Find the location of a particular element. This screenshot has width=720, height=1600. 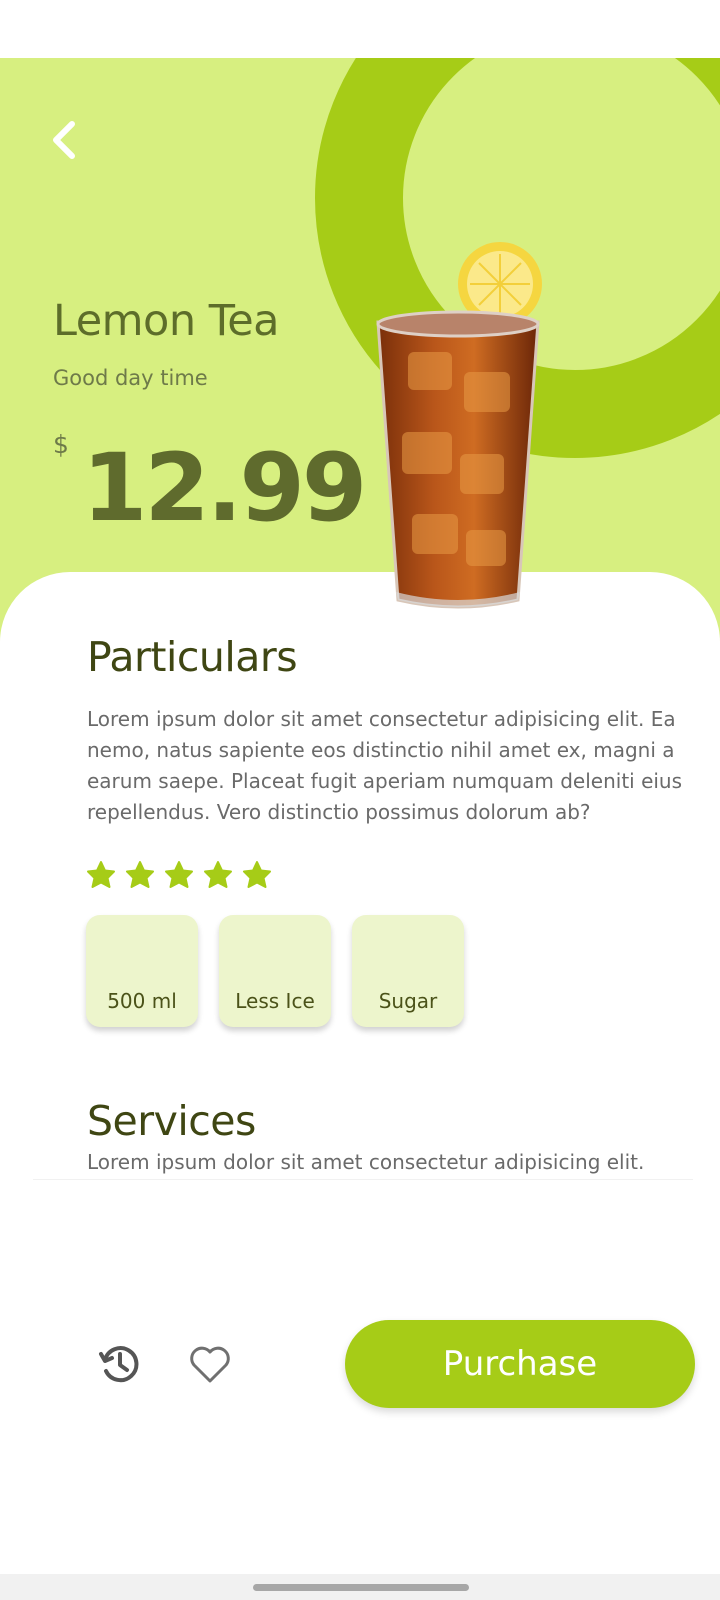

history-button is located at coordinates (120, 1364).